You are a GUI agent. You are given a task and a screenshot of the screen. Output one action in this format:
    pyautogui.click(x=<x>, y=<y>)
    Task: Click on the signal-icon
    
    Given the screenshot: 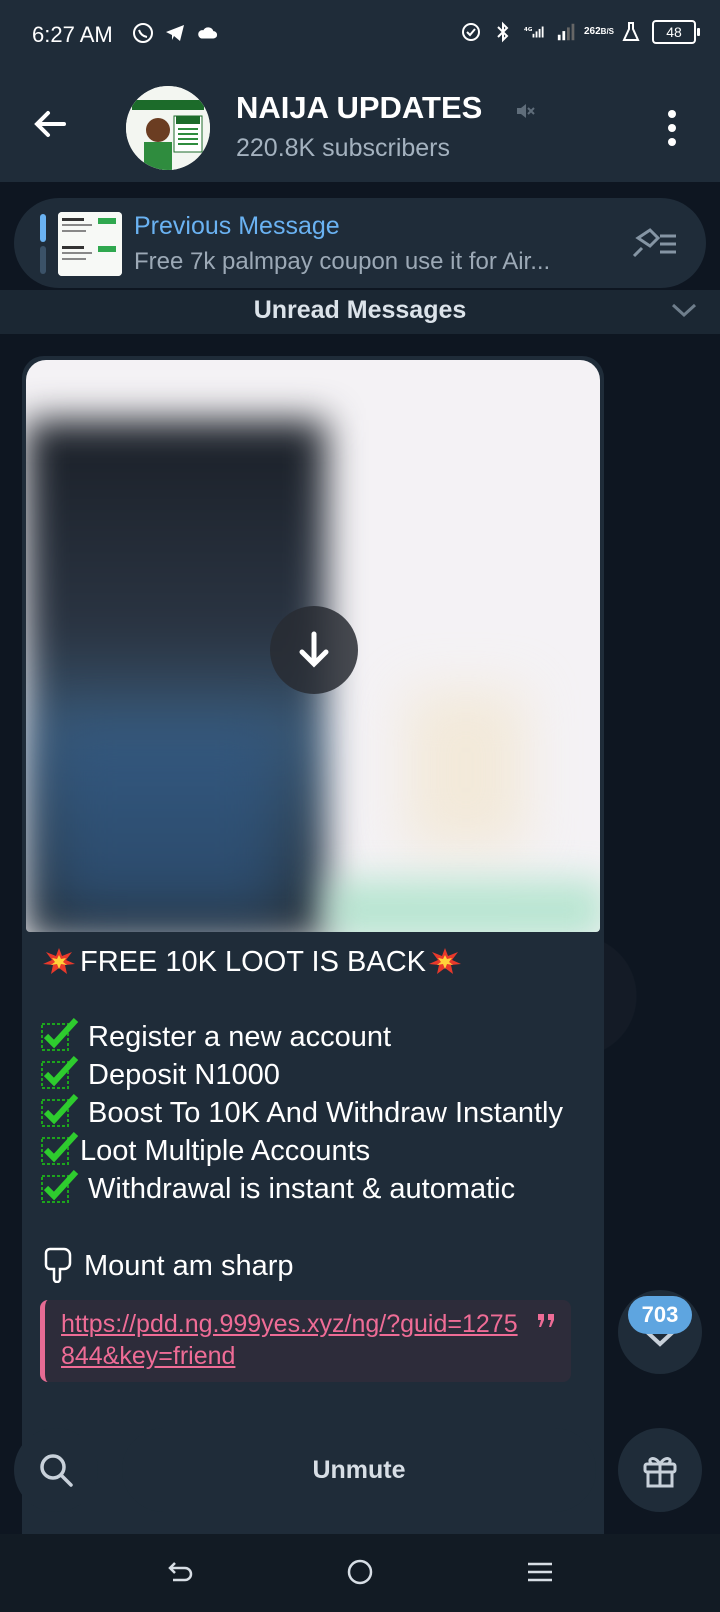 What is the action you would take?
    pyautogui.click(x=567, y=32)
    